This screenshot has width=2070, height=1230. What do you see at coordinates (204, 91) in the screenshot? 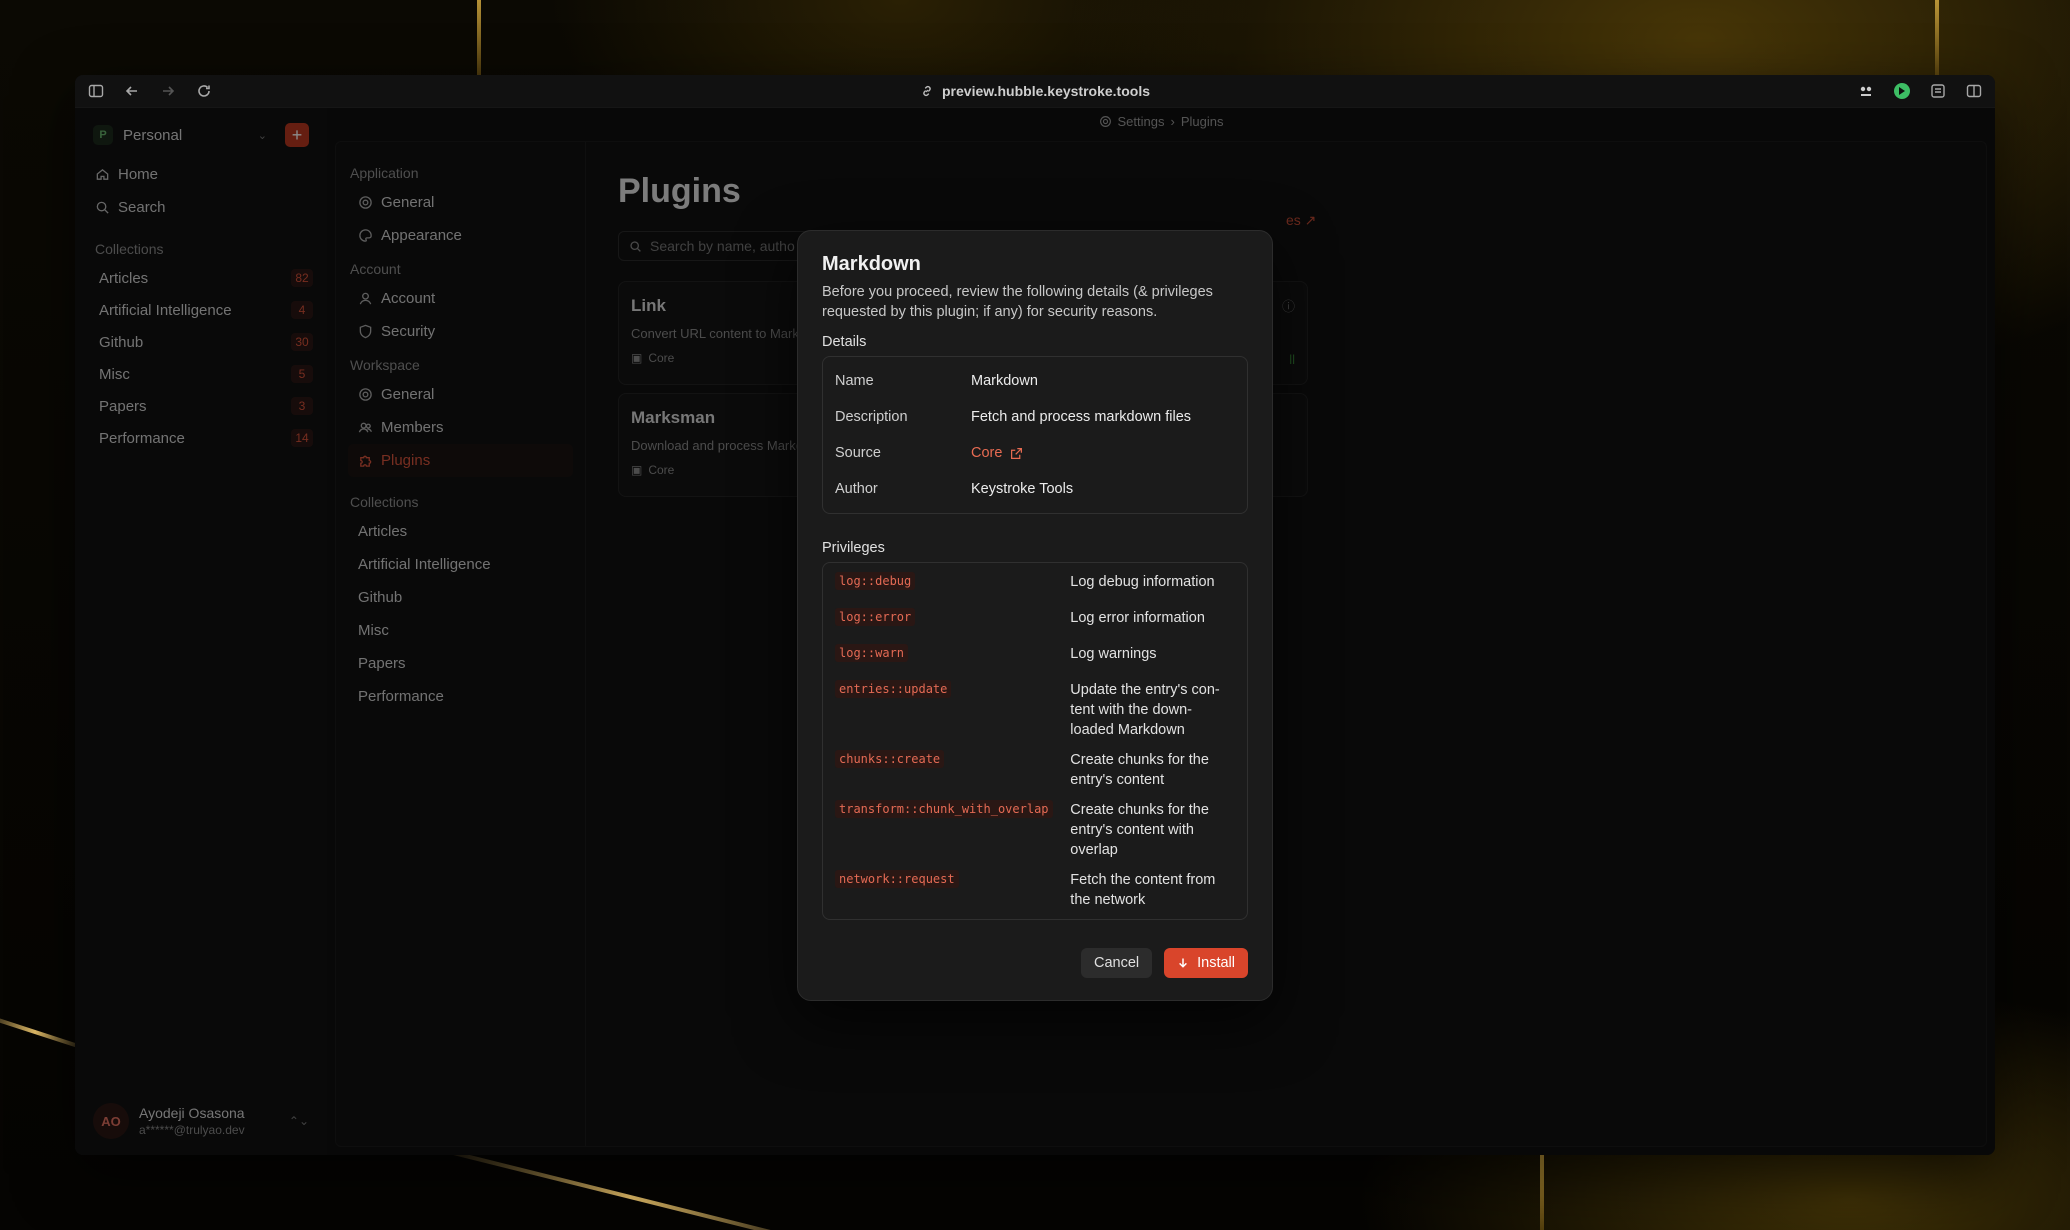
I see `reload-icon` at bounding box center [204, 91].